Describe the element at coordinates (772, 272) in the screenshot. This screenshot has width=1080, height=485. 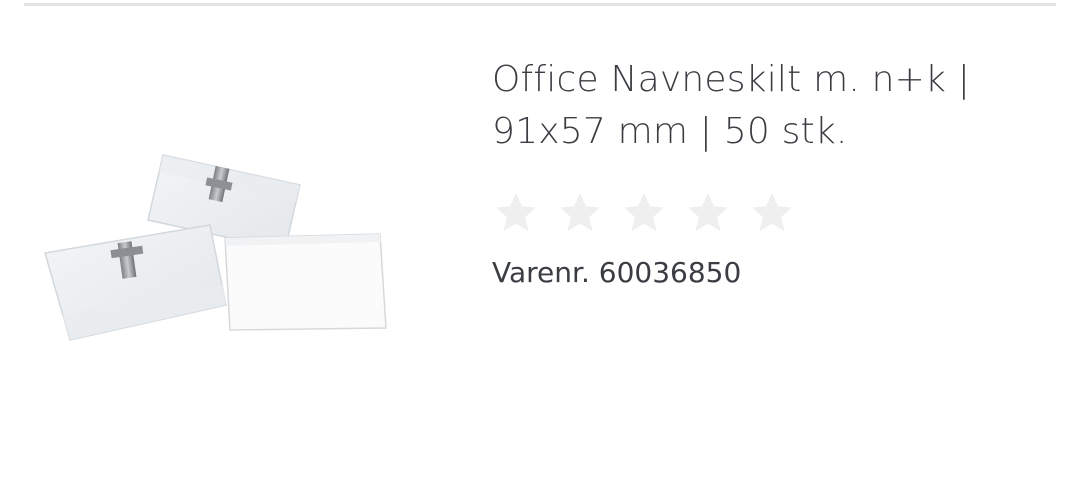
I see `sku-line: Varenr. 60036850` at that location.